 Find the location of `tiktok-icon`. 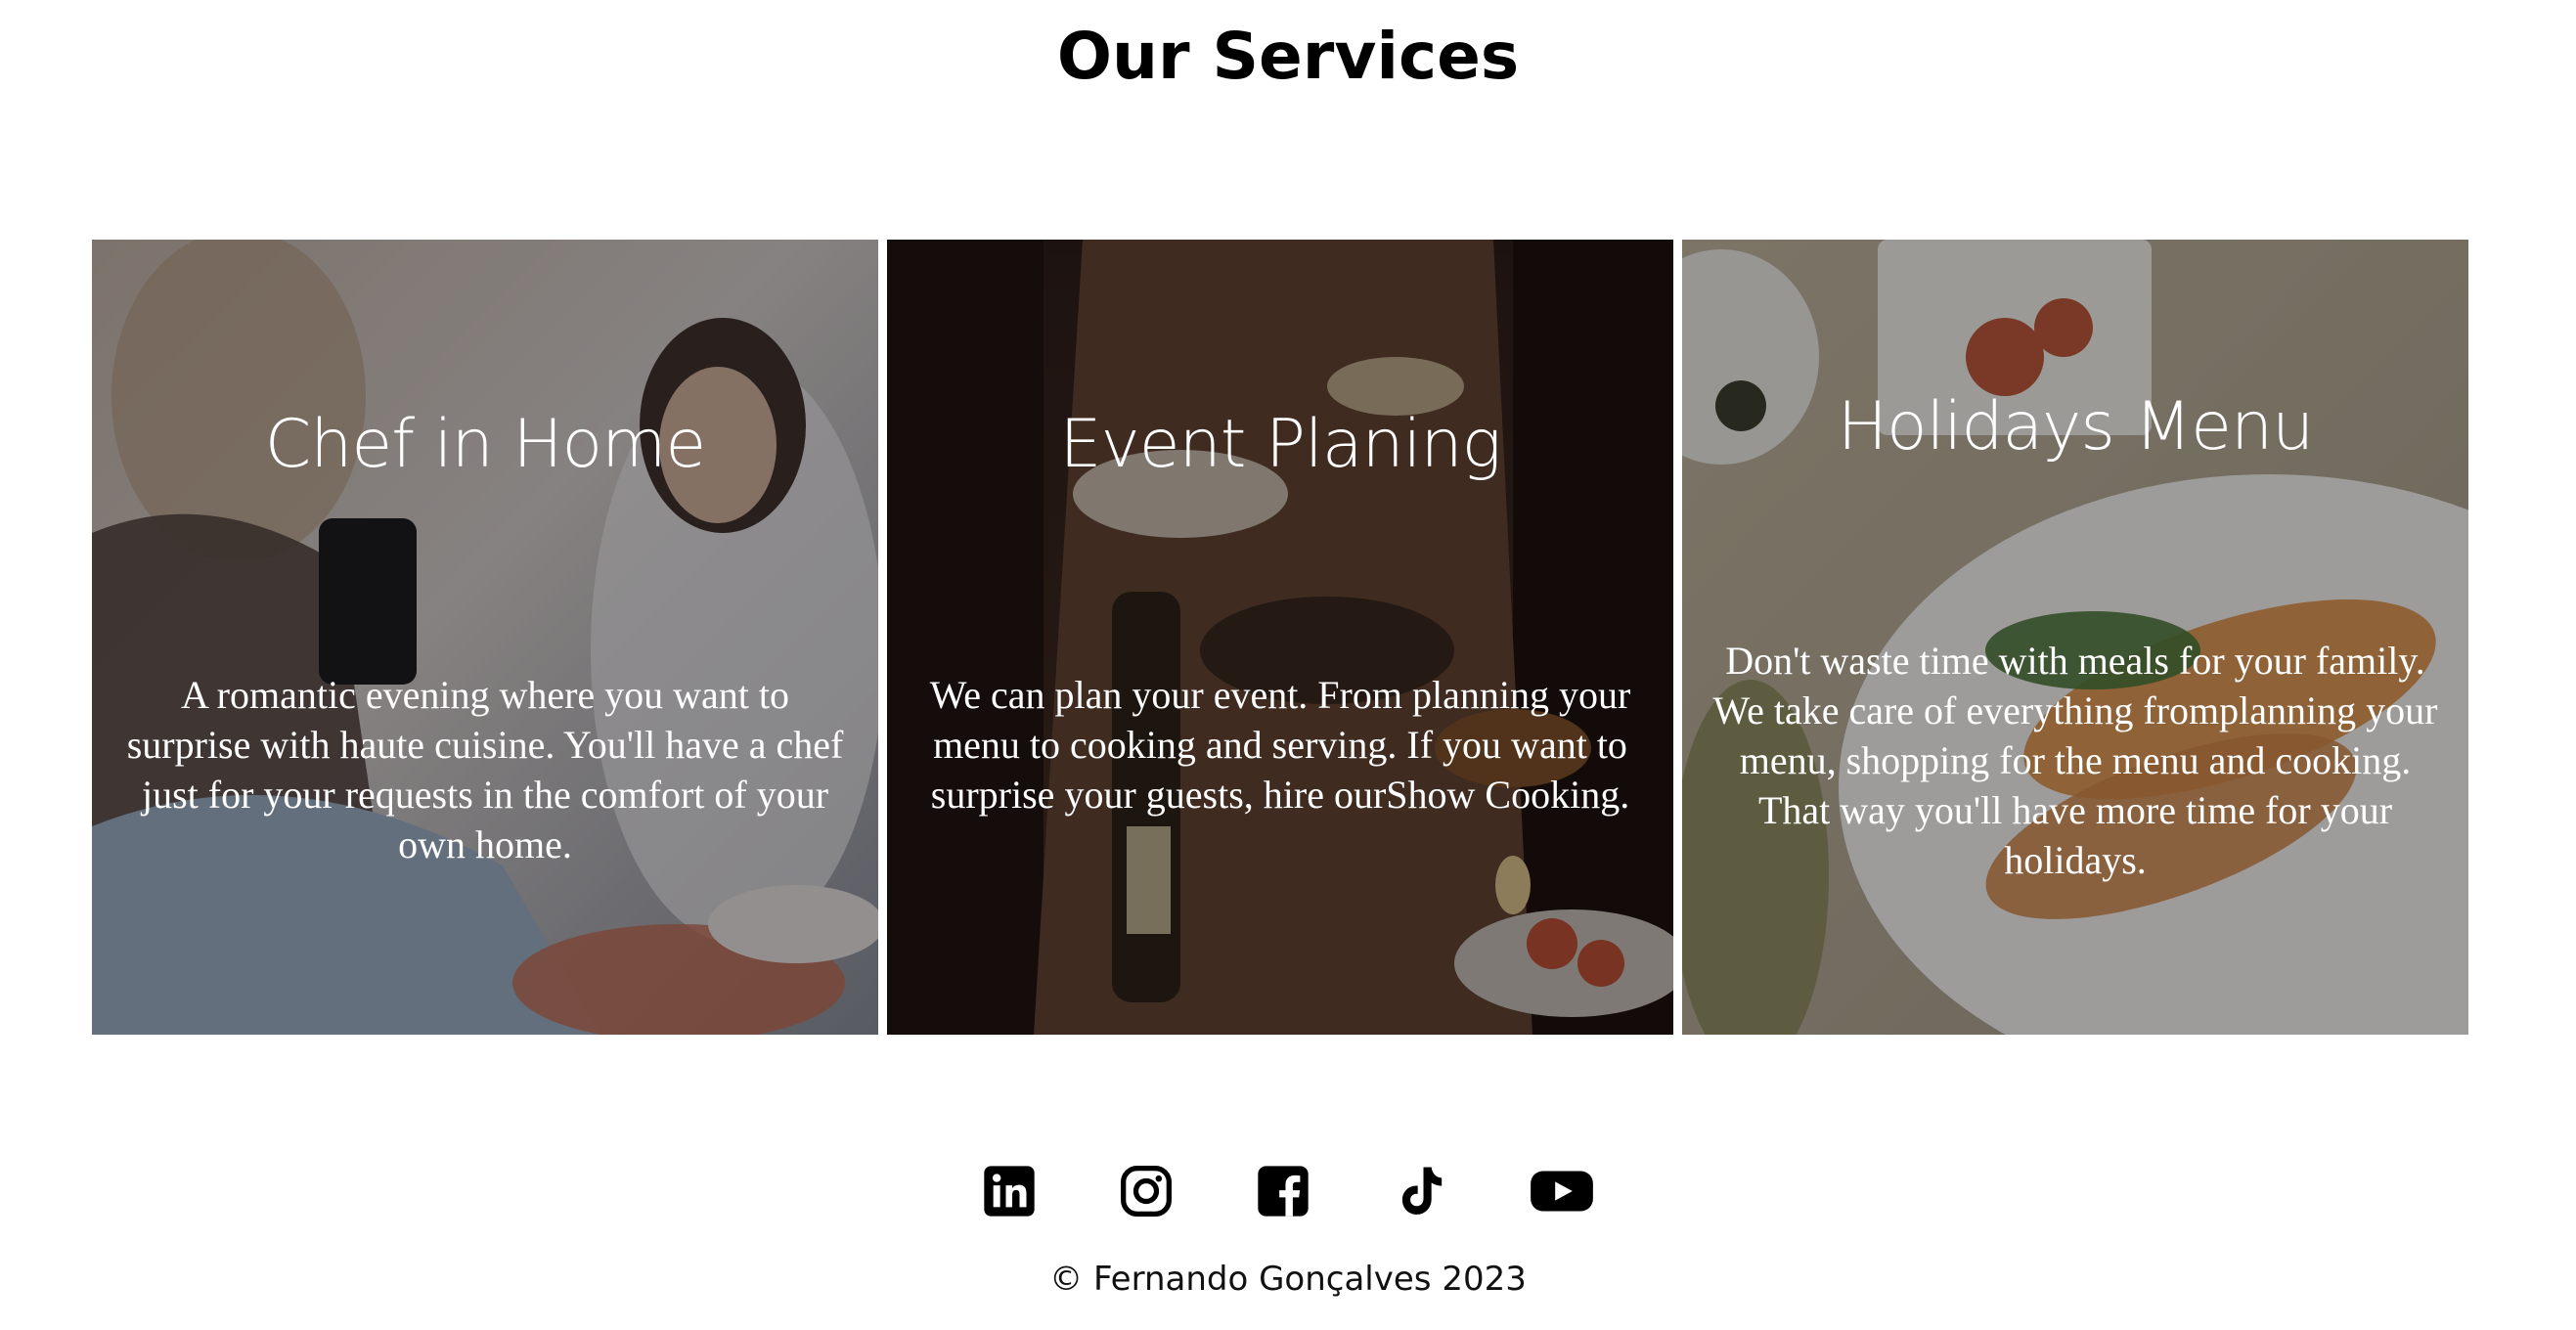

tiktok-icon is located at coordinates (1420, 1191).